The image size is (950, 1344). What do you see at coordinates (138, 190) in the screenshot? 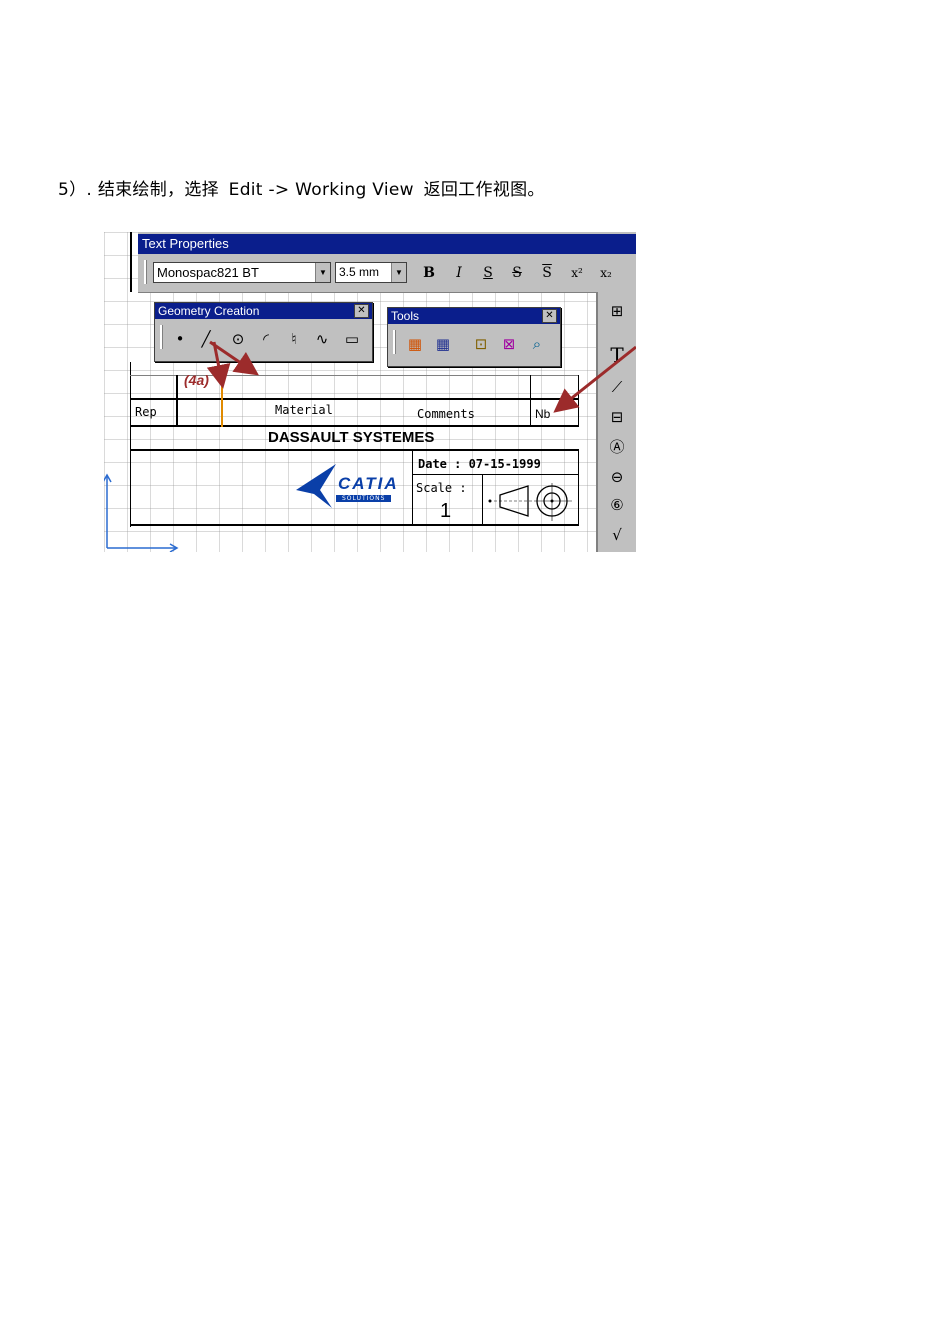
I see `instruction-prefix: 5）. 结束绘制，选择` at bounding box center [138, 190].